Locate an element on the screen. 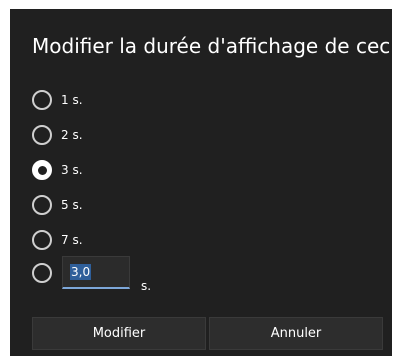 This screenshot has width=394, height=356. custom-duration-input: 3,0 is located at coordinates (96, 272).